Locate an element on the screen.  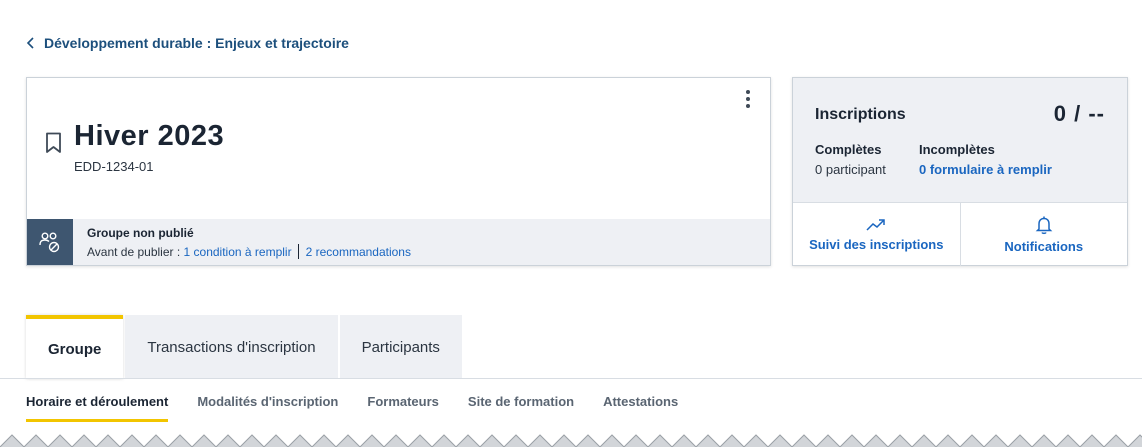
torn-edge-decoration is located at coordinates (571, 438).